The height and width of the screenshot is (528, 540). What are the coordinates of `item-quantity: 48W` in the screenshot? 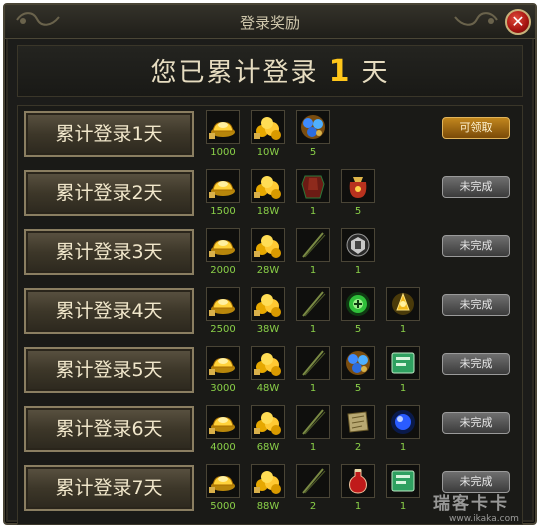 It's located at (268, 388).